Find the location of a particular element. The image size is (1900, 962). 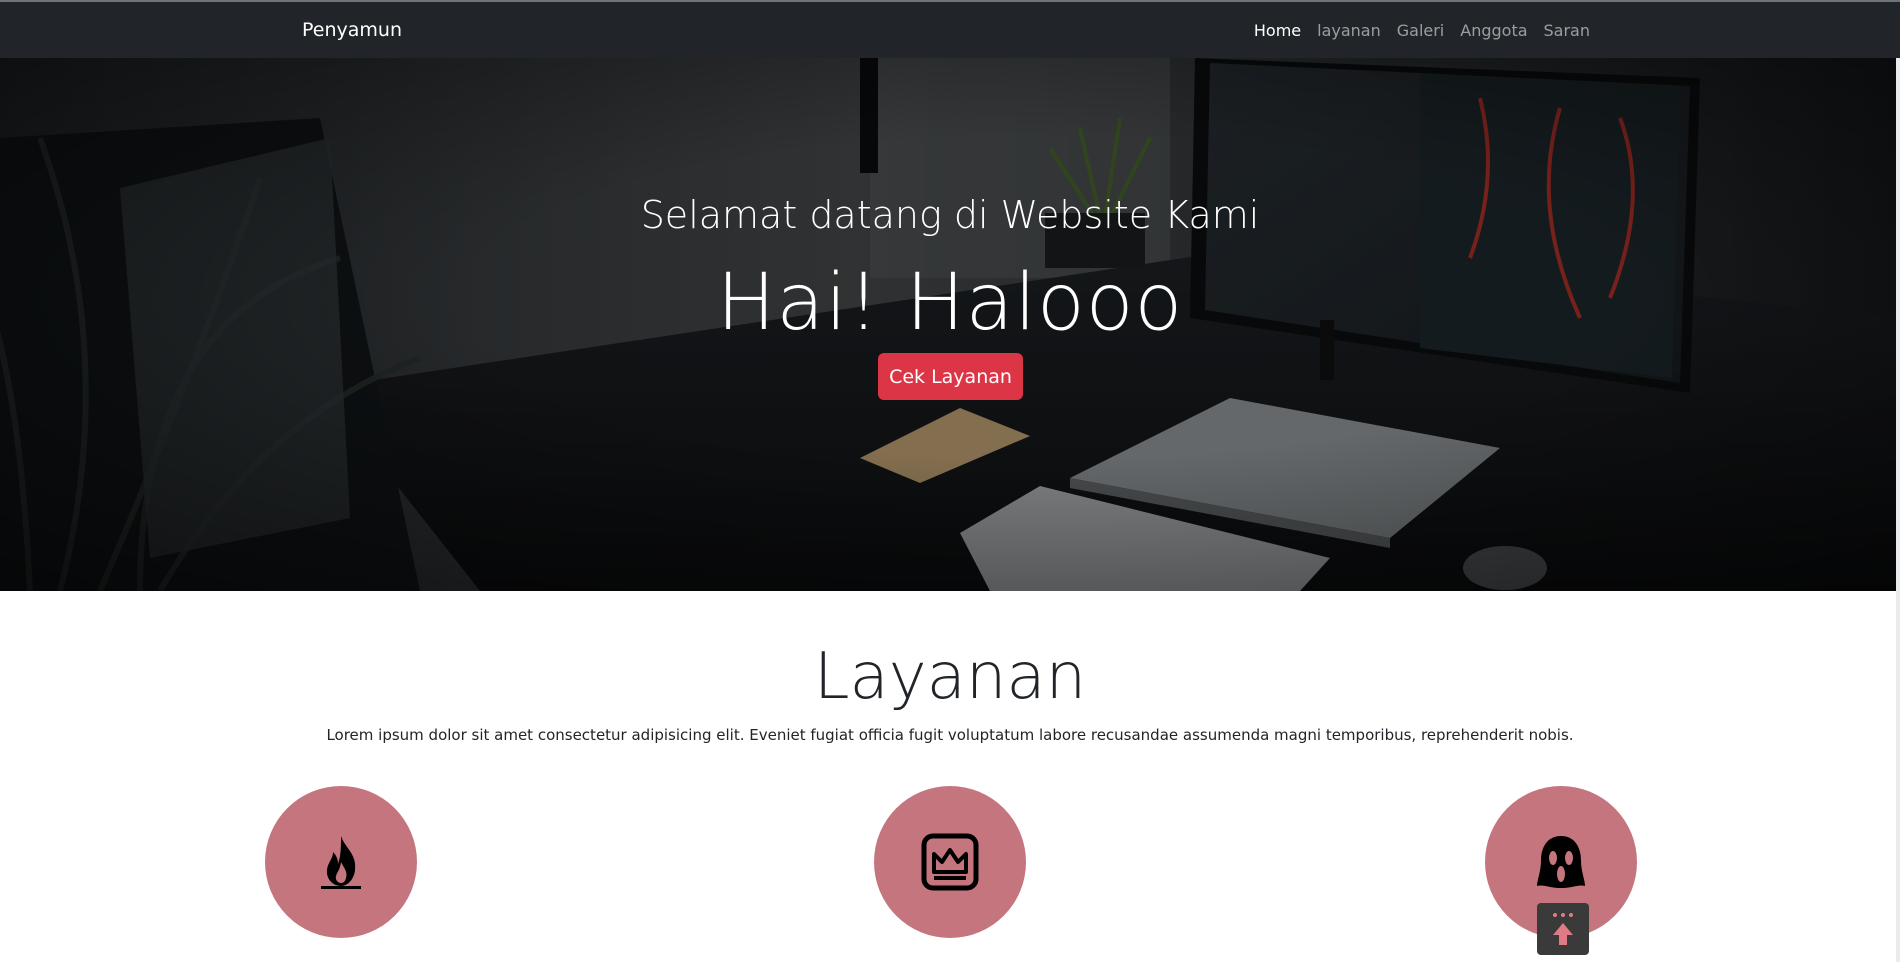

fire-icon is located at coordinates (341, 862).